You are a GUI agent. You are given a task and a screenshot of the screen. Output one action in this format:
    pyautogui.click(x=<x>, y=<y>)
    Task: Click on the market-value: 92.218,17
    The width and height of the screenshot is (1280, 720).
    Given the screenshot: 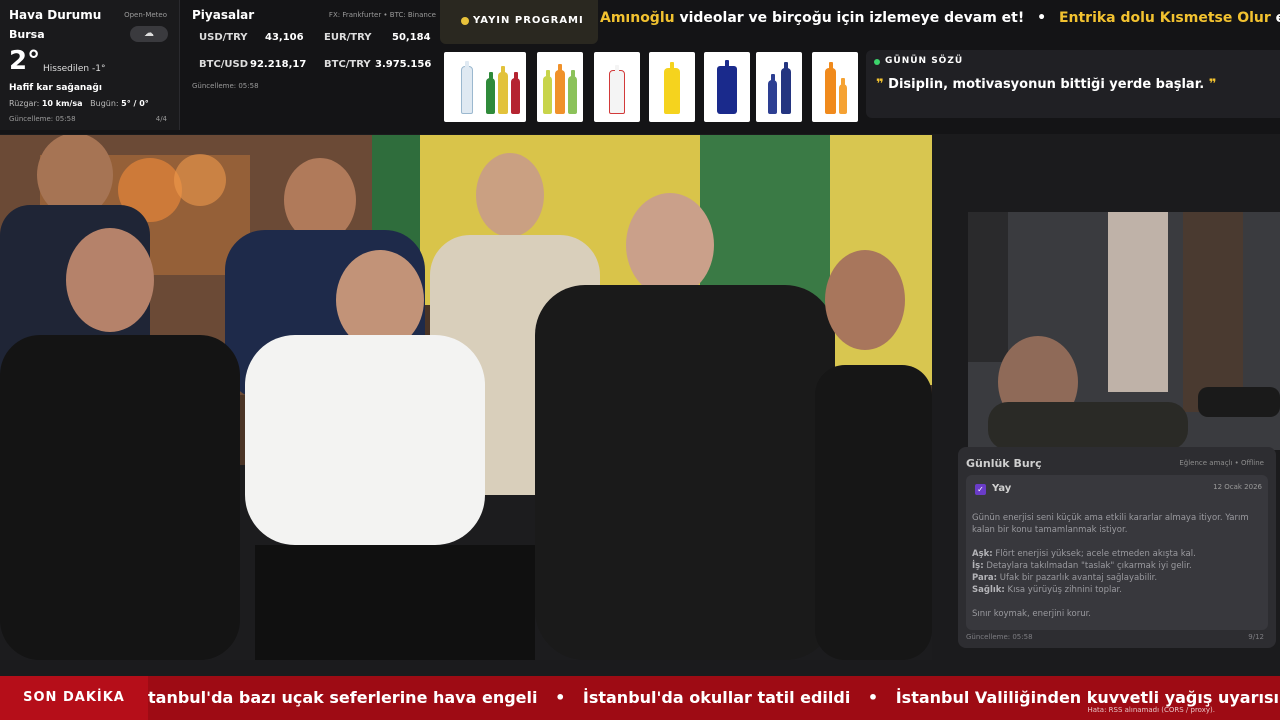 What is the action you would take?
    pyautogui.click(x=278, y=64)
    